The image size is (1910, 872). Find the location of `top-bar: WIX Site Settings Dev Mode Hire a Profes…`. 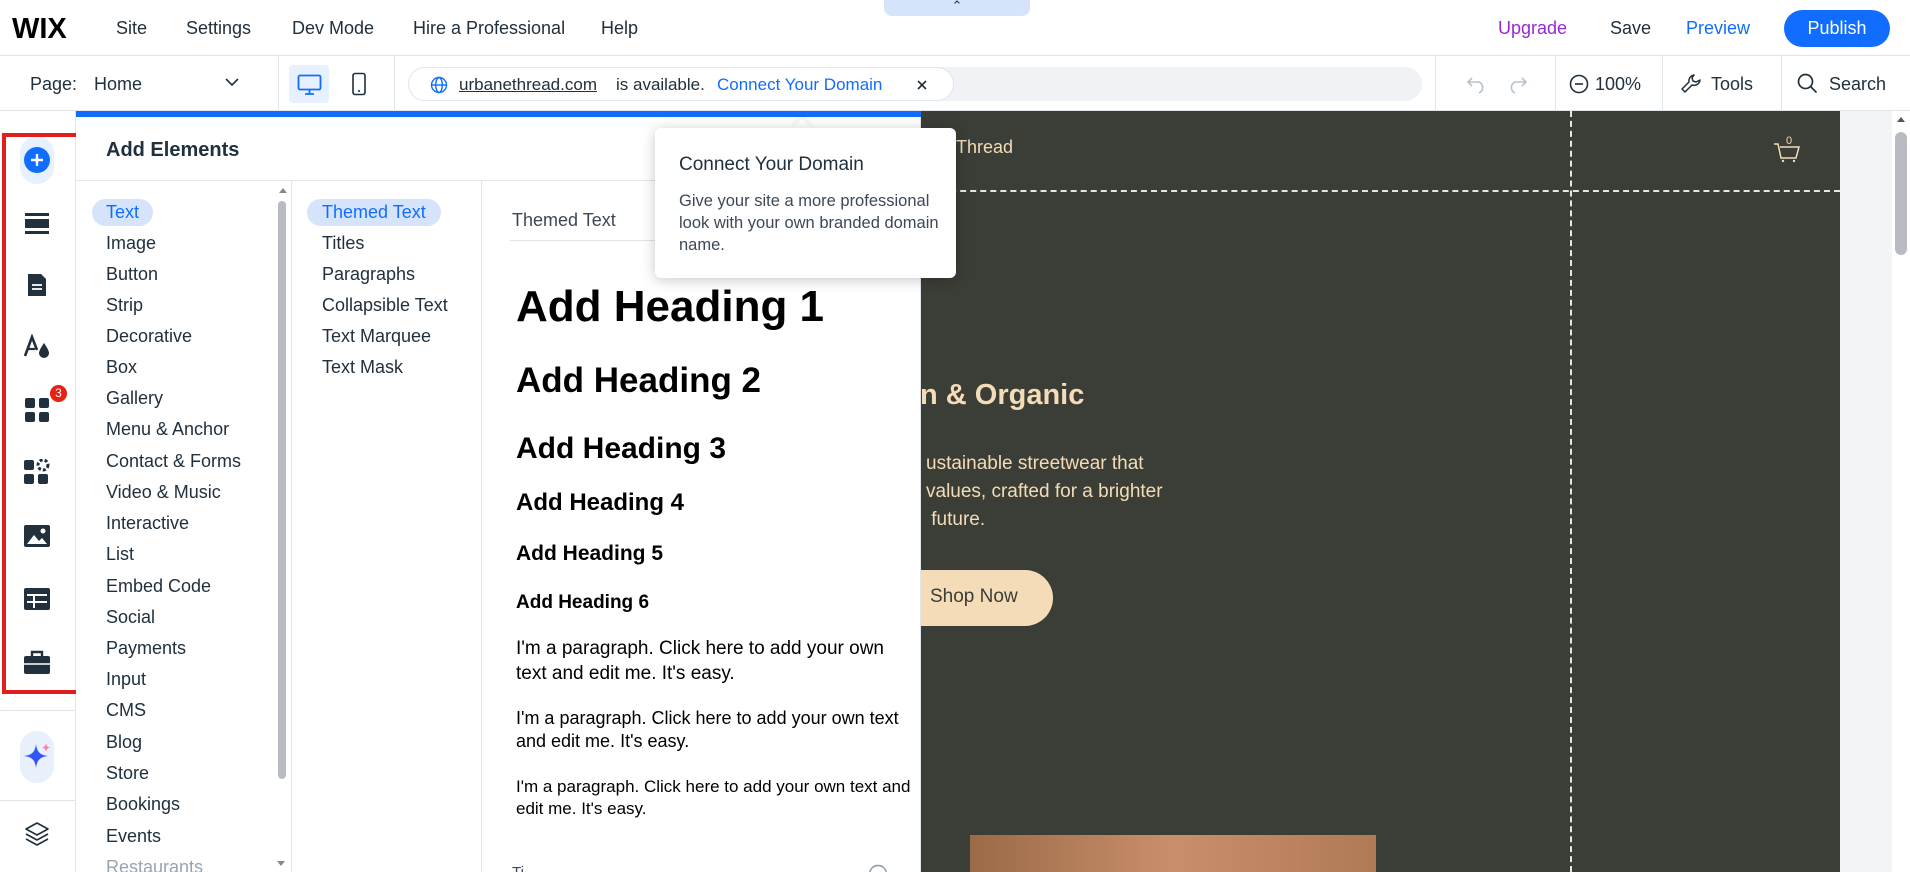

top-bar: WIX Site Settings Dev Mode Hire a Profes… is located at coordinates (955, 28).